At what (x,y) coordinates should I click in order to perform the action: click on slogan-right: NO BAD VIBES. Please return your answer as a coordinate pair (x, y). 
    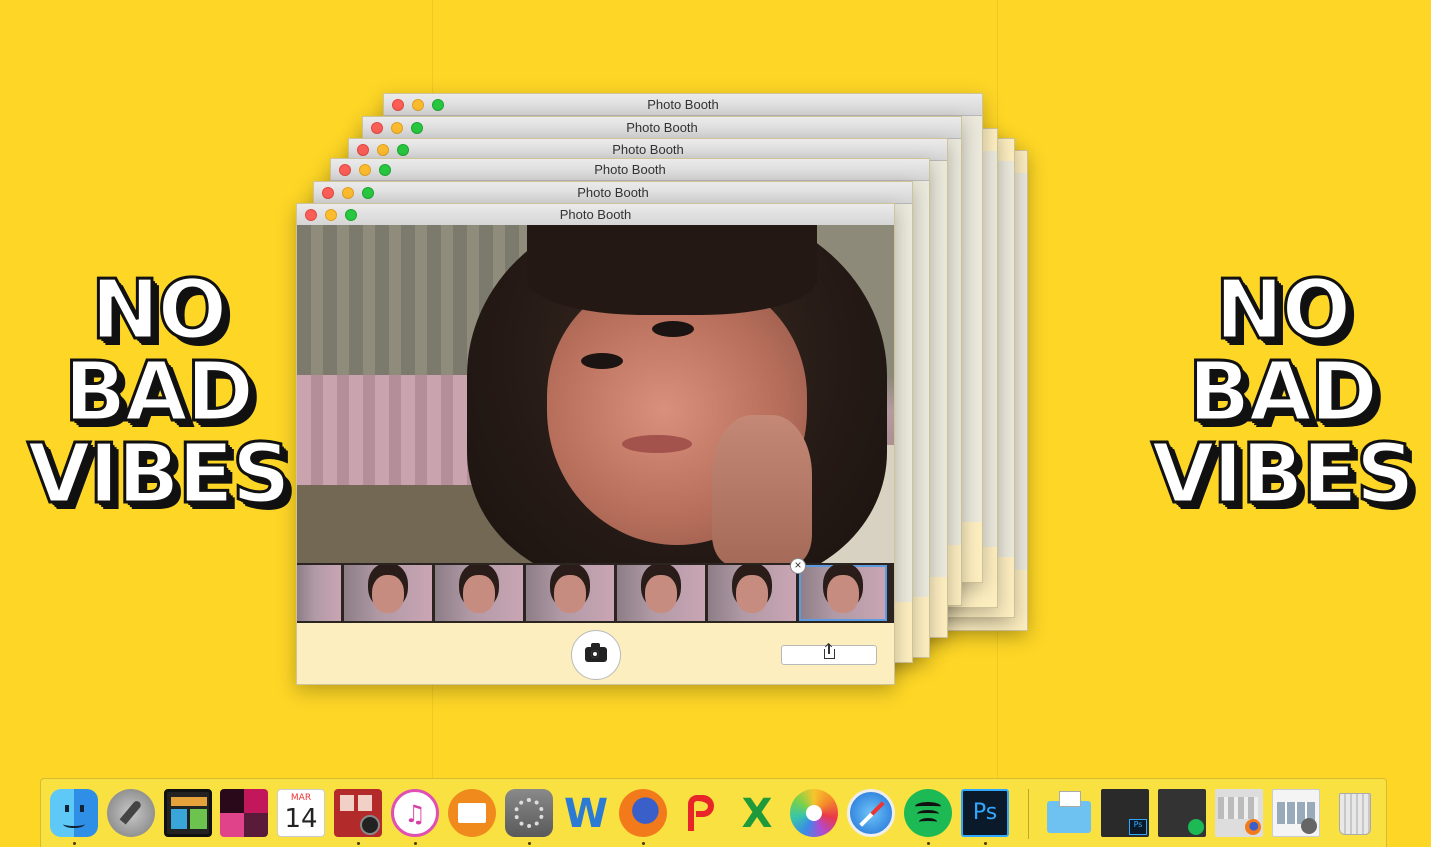
    Looking at the image, I should click on (1281, 392).